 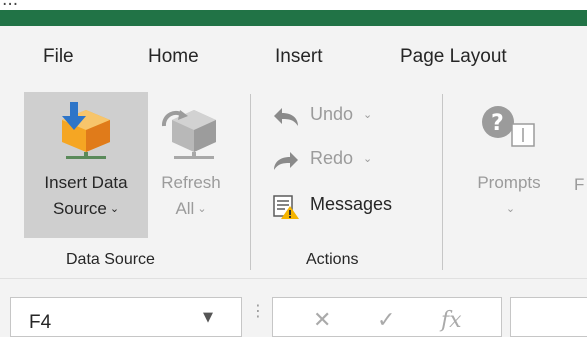 I want to click on title-bar-band, so click(x=293, y=18).